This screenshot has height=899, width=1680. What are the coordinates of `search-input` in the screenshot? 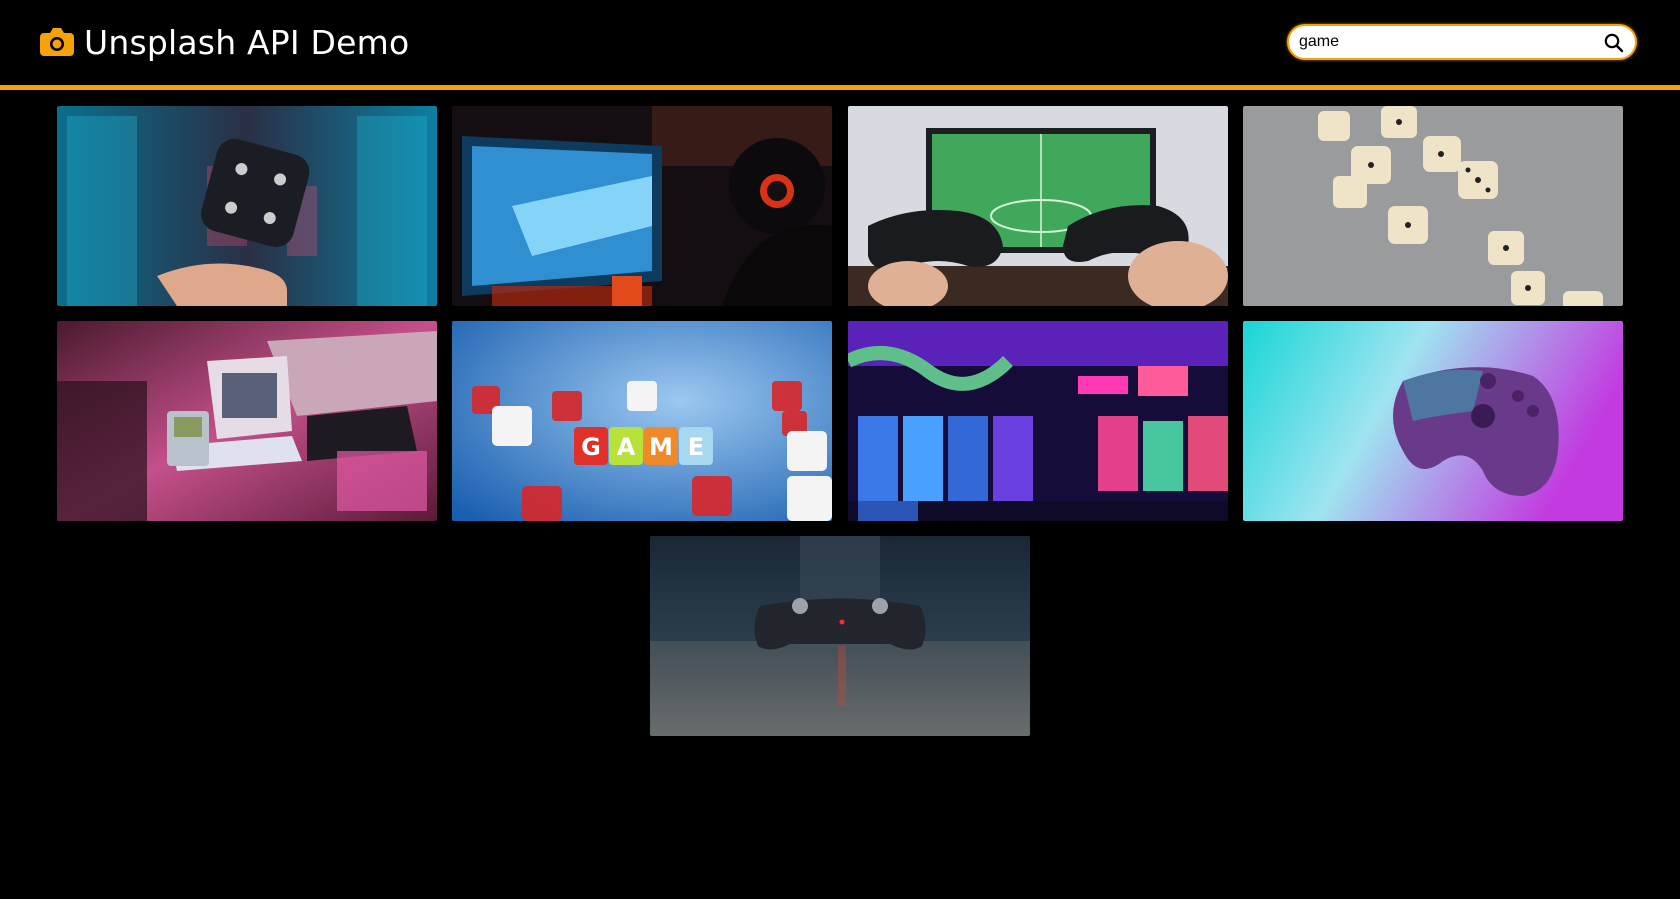 It's located at (1446, 42).